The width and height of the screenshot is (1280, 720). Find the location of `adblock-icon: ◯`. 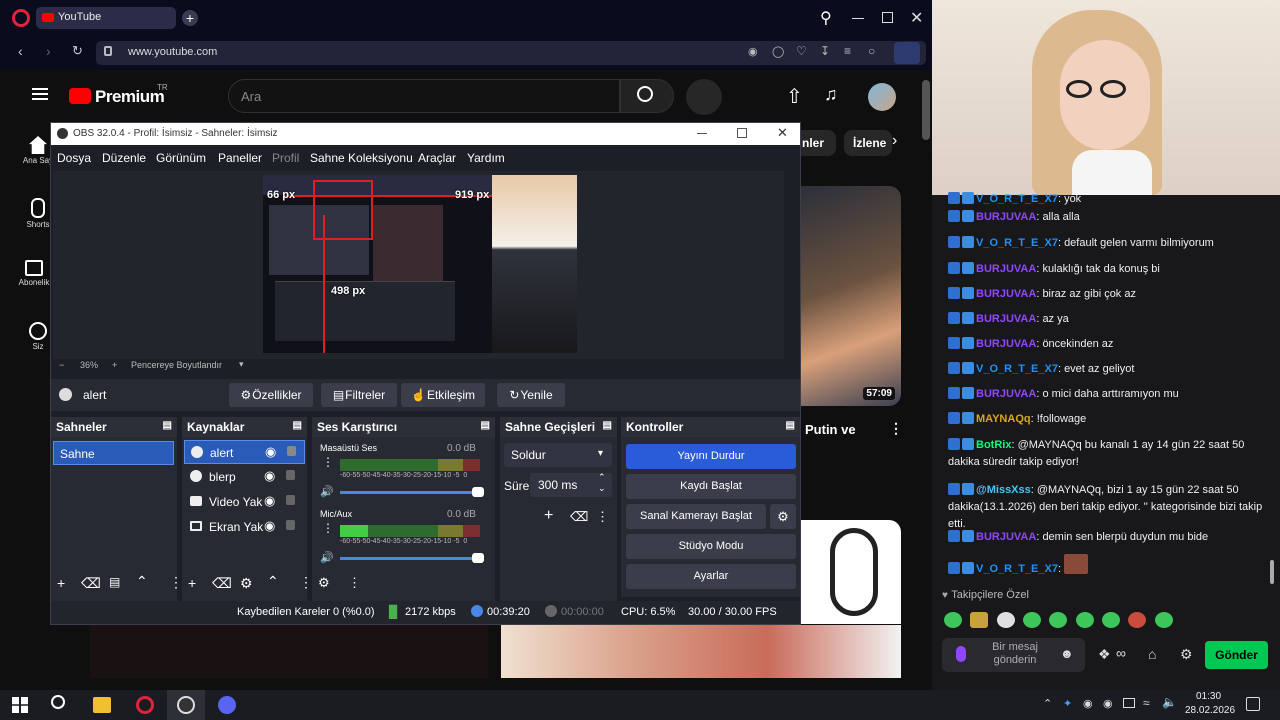

adblock-icon: ◯ is located at coordinates (778, 51).